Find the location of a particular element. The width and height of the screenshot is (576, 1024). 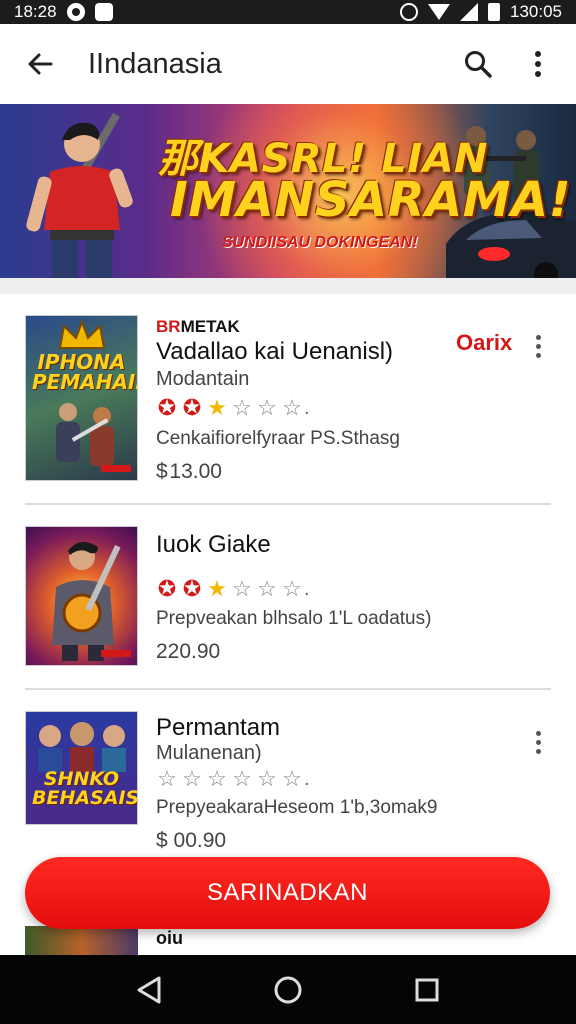

home-circle-icon is located at coordinates (288, 990).